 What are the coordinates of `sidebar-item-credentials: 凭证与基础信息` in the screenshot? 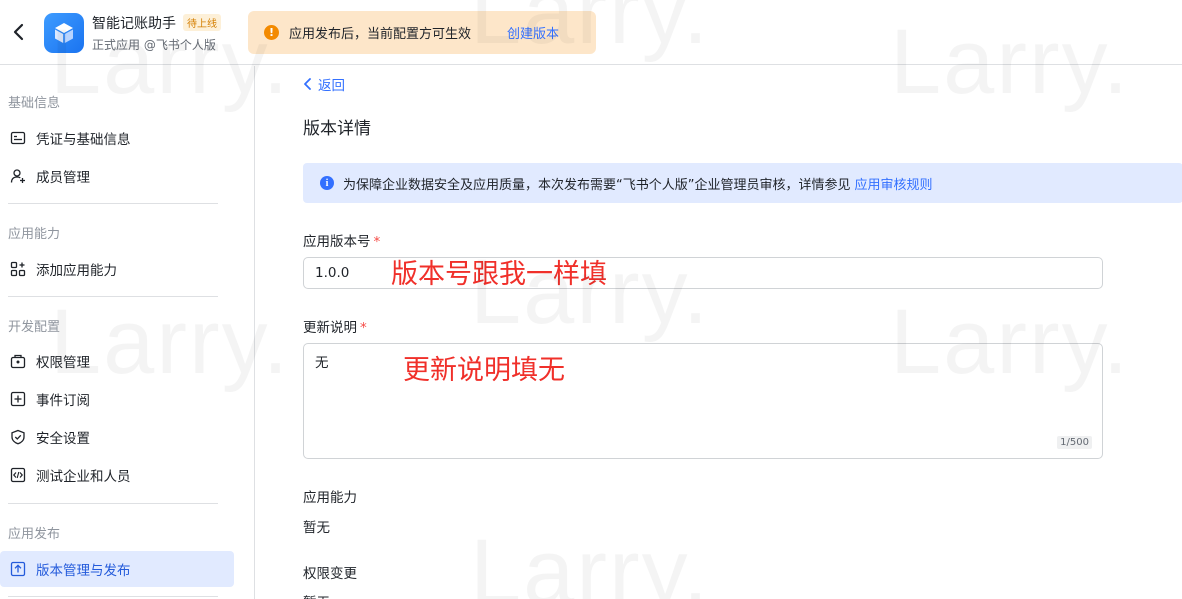 It's located at (117, 138).